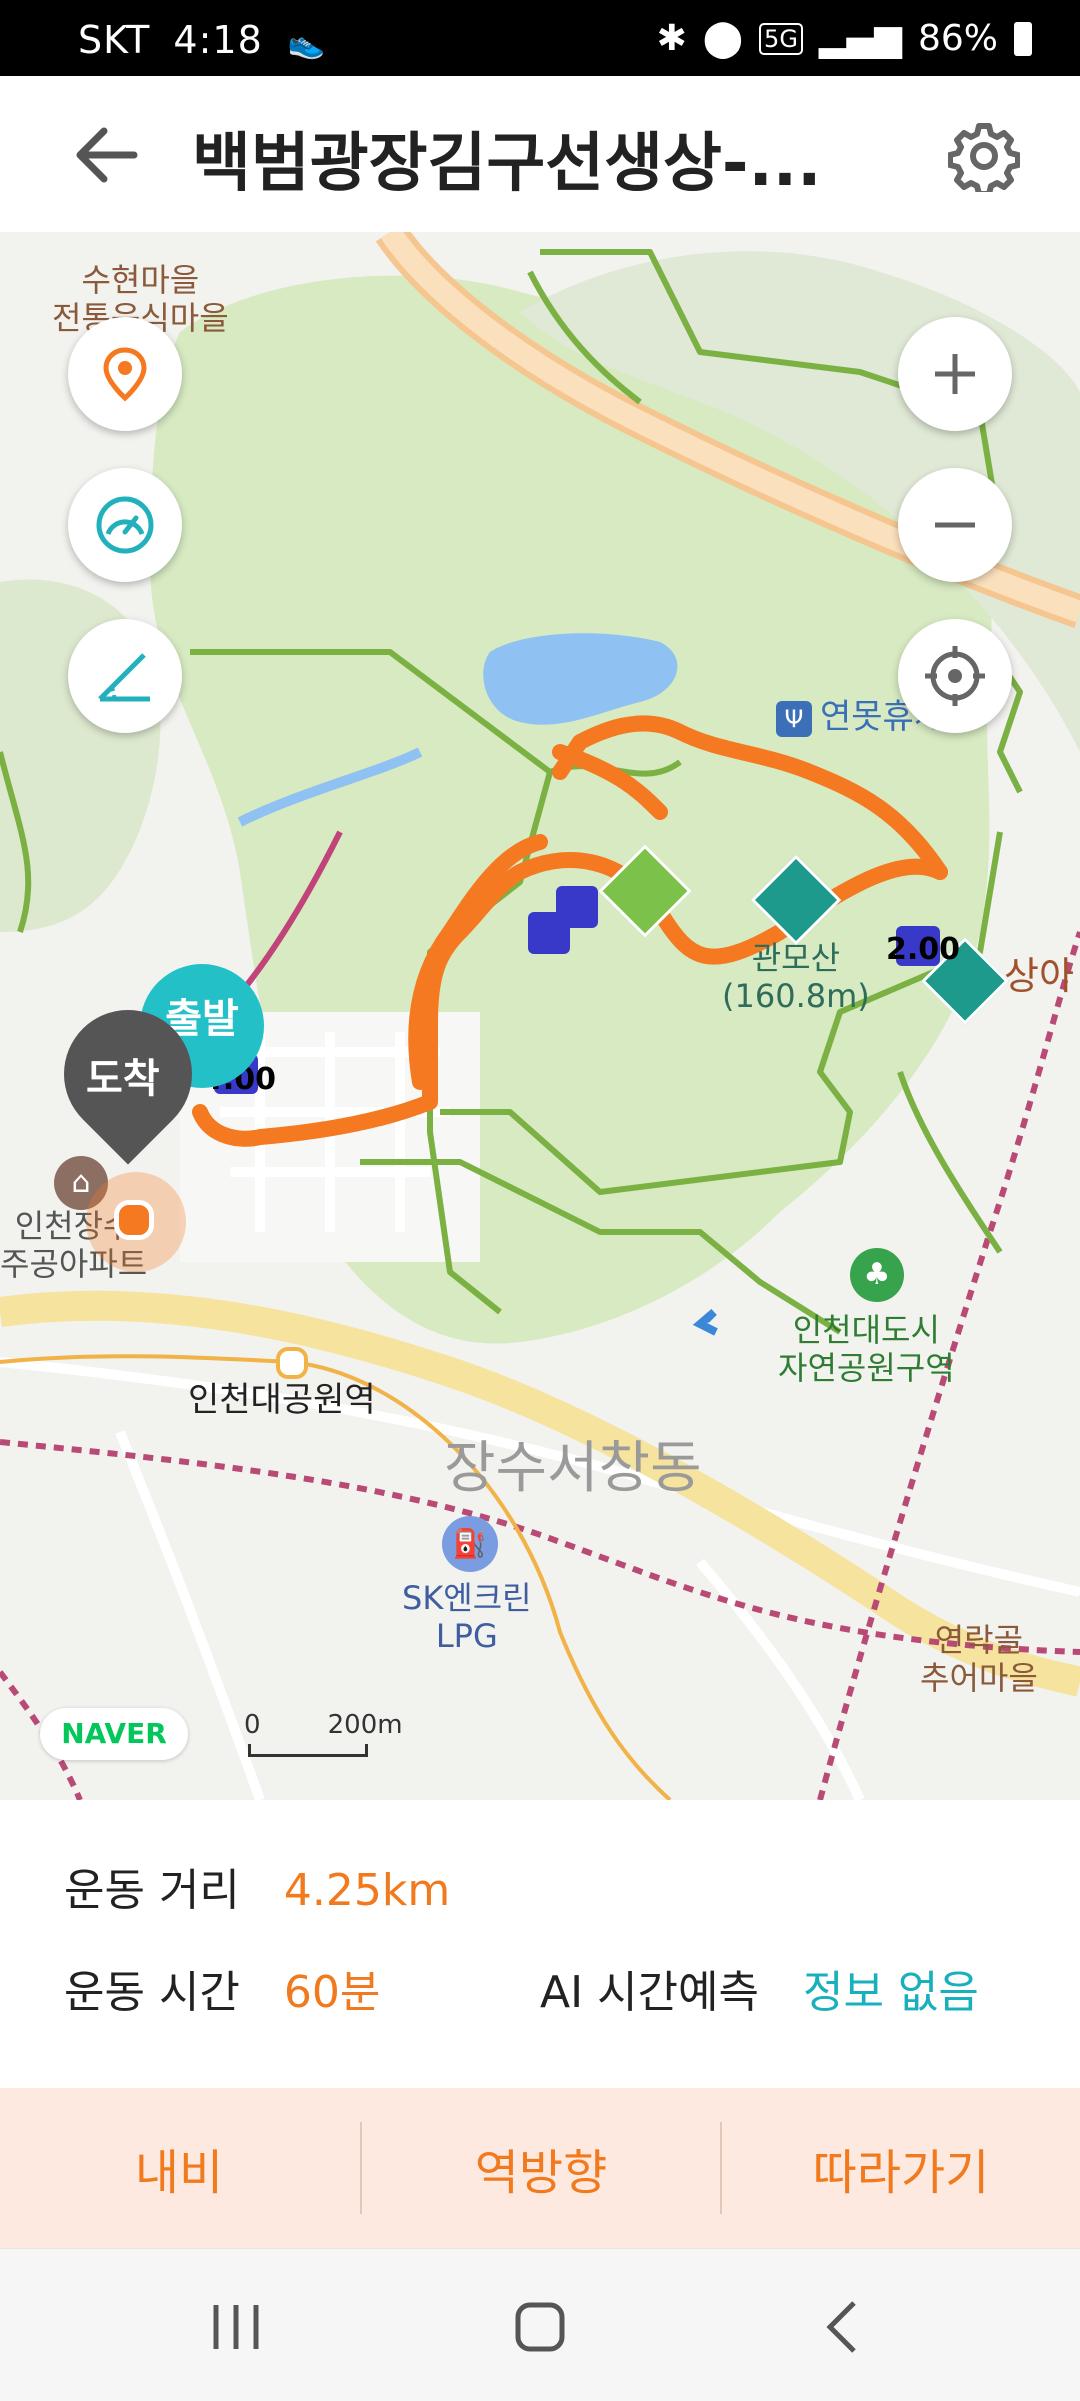 The height and width of the screenshot is (2401, 1080). What do you see at coordinates (540, 38) in the screenshot?
I see `status-bar: SKT 4:18 👟 ✱ ⬤ 5G ▂▄▆ 86%` at bounding box center [540, 38].